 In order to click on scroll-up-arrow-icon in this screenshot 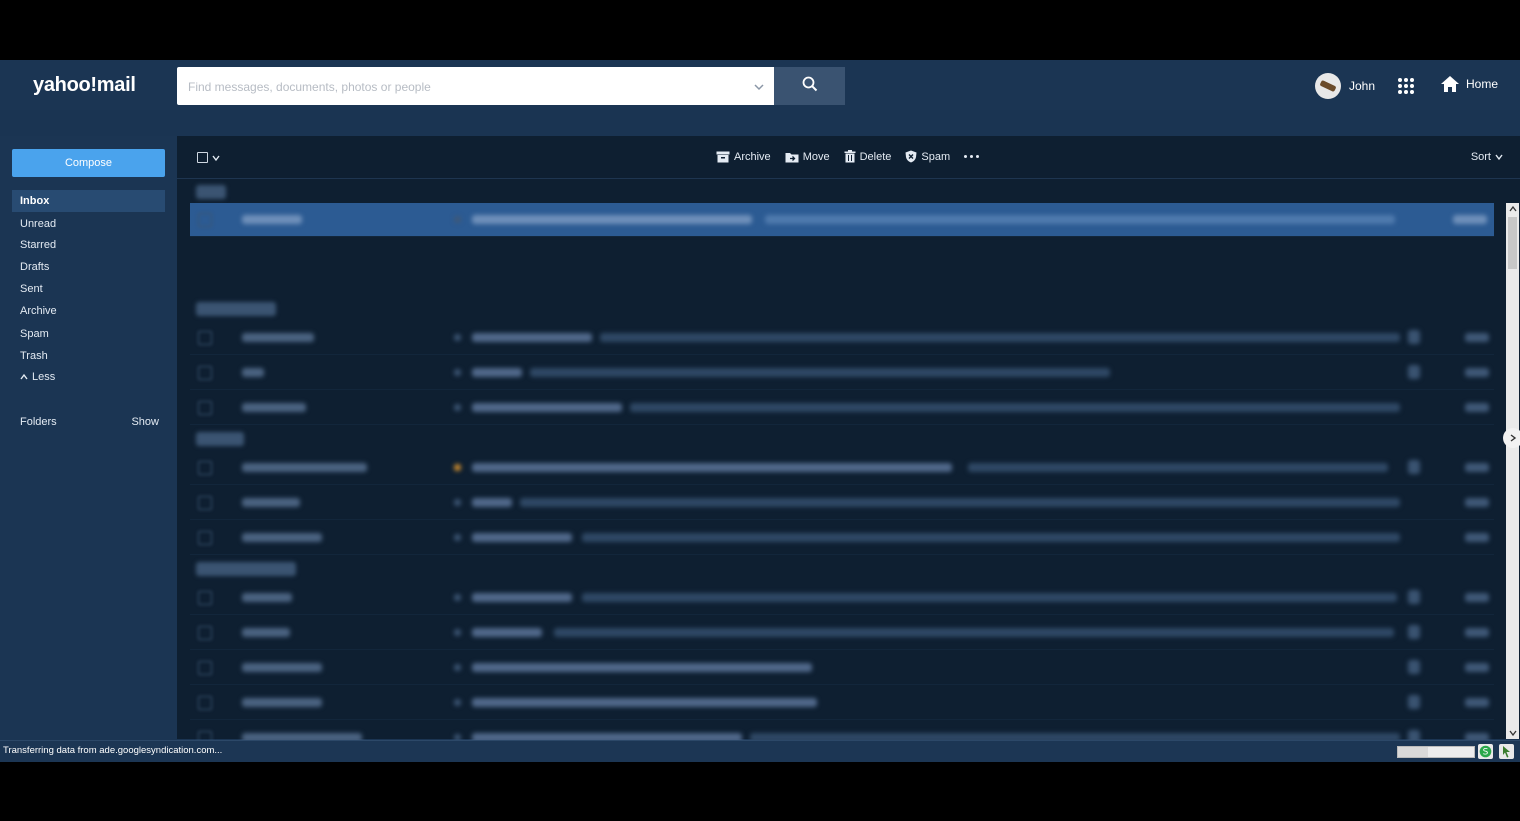, I will do `click(1512, 209)`.